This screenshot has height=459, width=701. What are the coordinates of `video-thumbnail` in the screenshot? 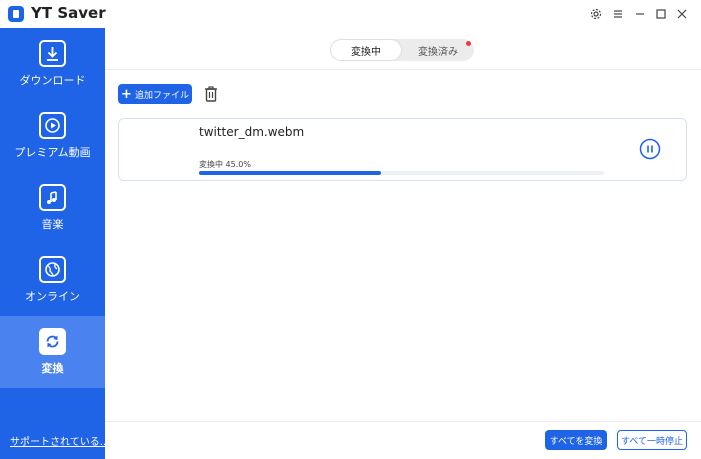 It's located at (162, 150).